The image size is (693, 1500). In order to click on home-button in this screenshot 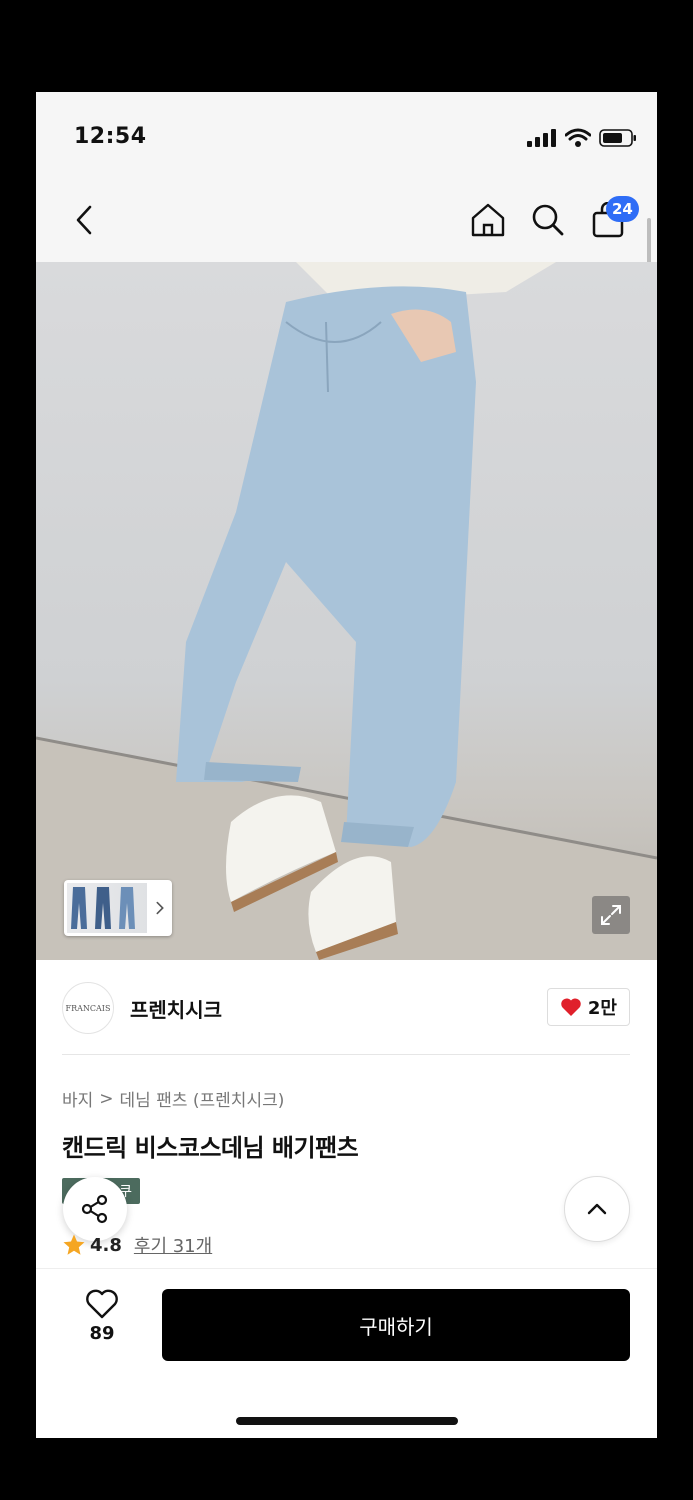, I will do `click(488, 220)`.